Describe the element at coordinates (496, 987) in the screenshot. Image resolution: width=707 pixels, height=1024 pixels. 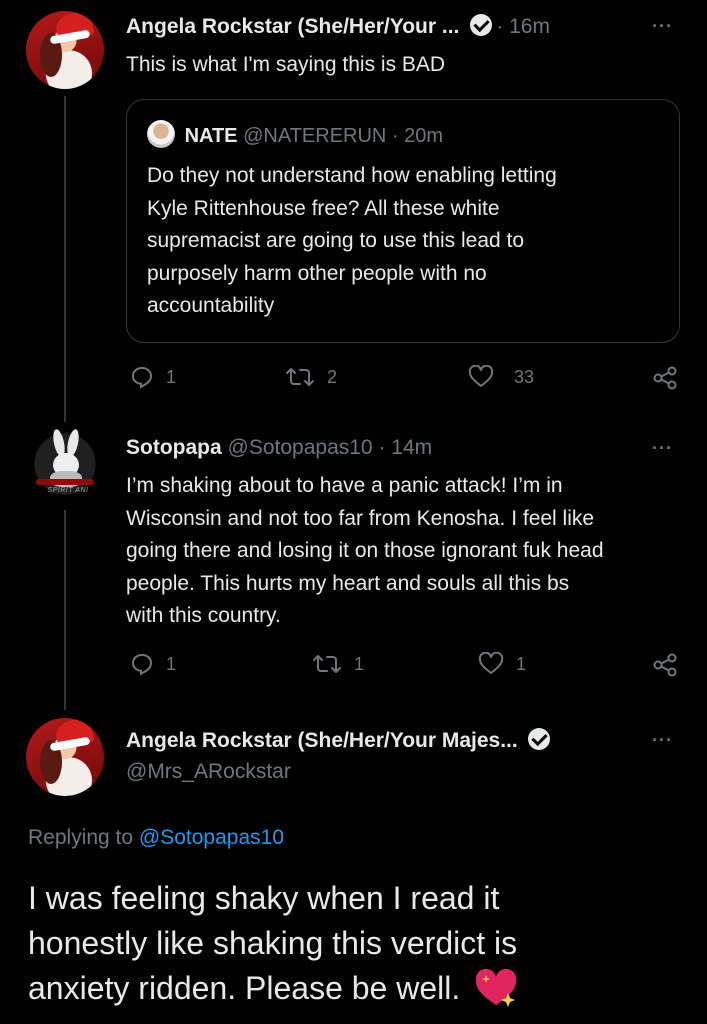
I see `sparkling-heart-icon` at that location.